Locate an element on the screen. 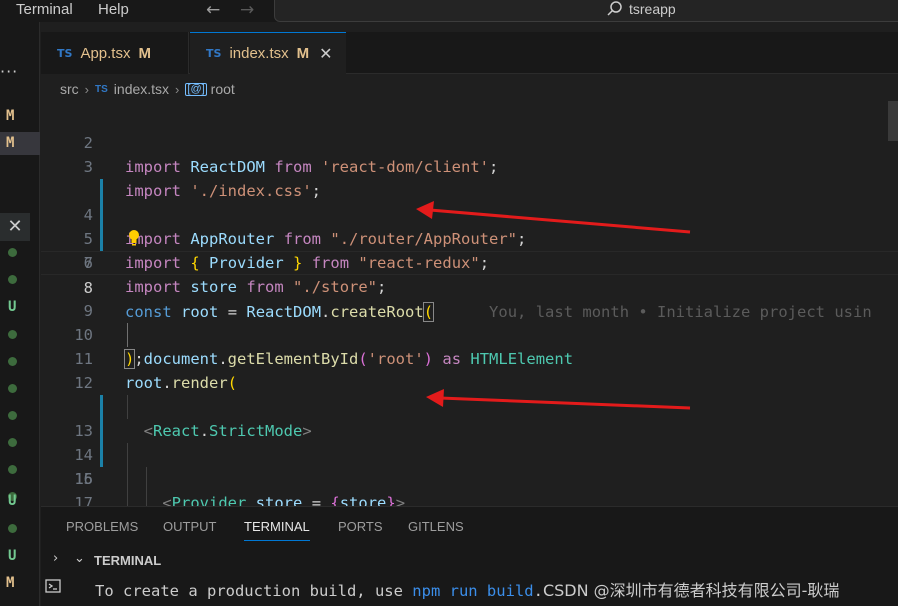 The width and height of the screenshot is (898, 606). tab-gitlens: GITLENS is located at coordinates (436, 526).